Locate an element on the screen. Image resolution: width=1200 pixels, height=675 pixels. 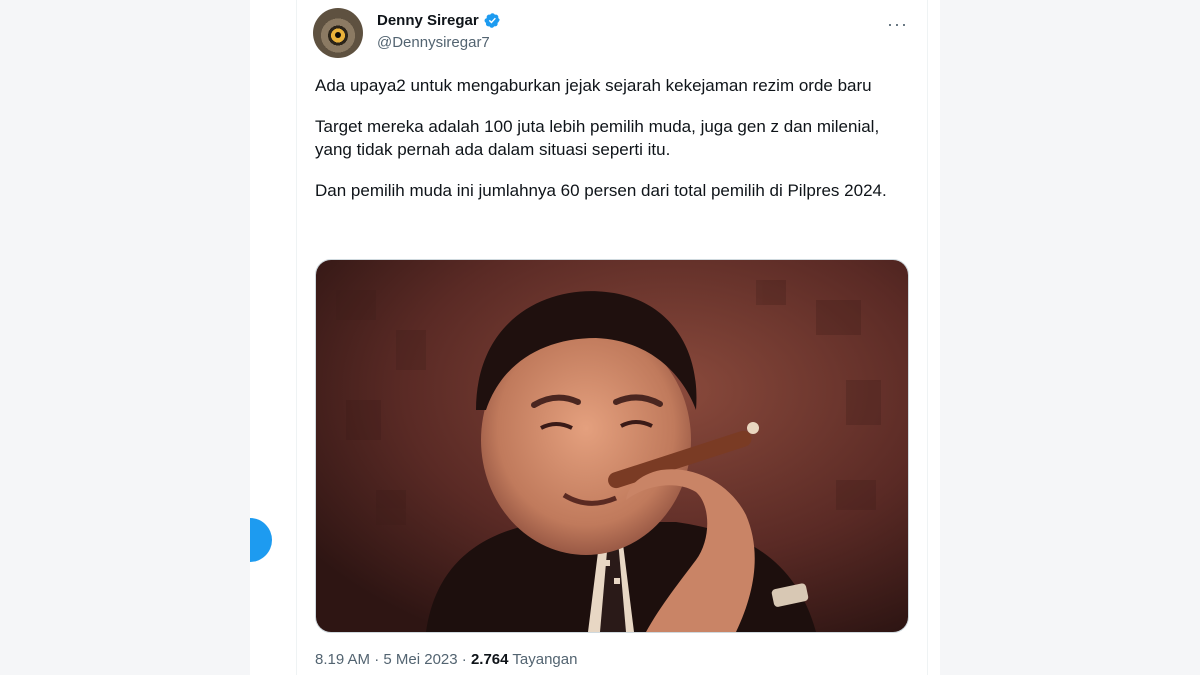
views-label: Tayangan is located at coordinates (545, 659).